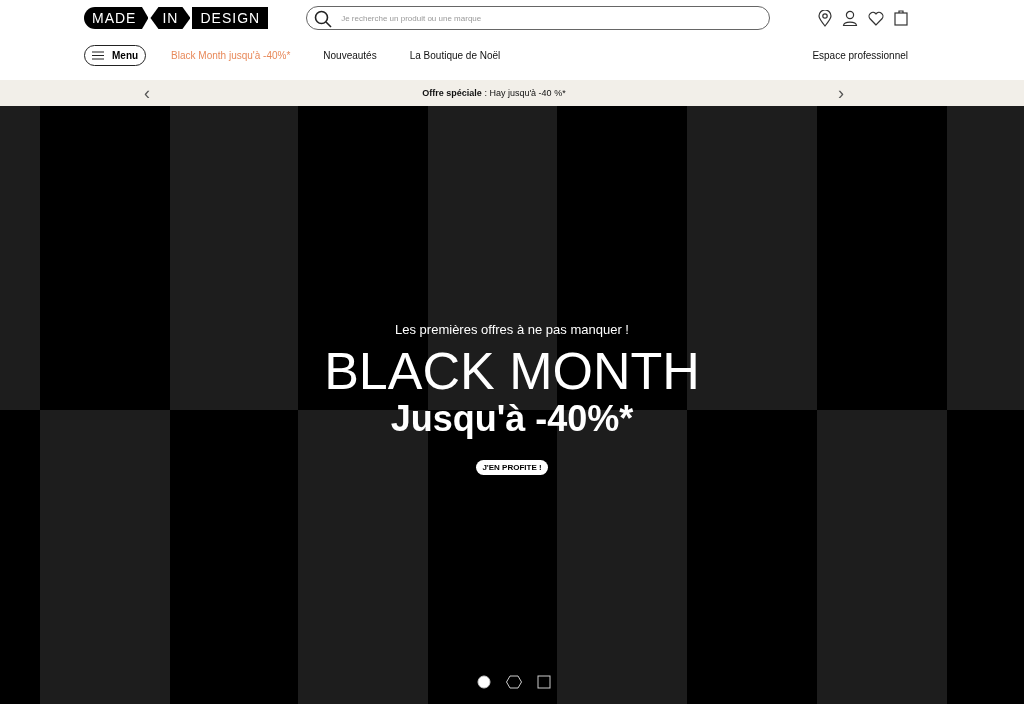 The image size is (1024, 704). Describe the element at coordinates (147, 93) in the screenshot. I see `previous-button: ‹` at that location.